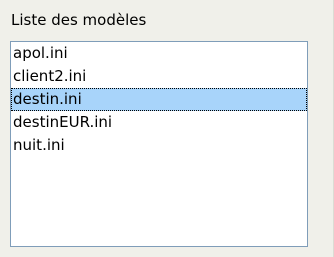  I want to click on list-item: nuit.ini, so click(159, 145).